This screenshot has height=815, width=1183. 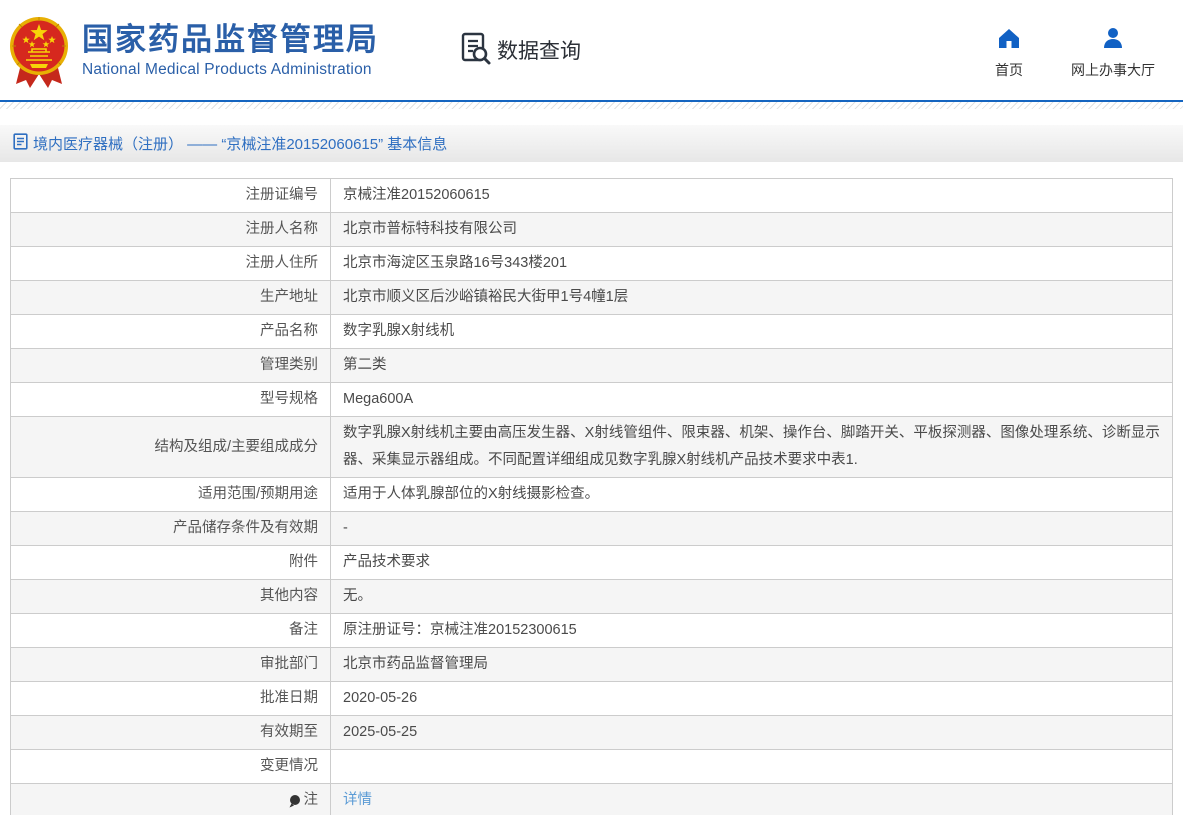 I want to click on row-value: 适用于人体乳腺部位的X射线摄影检查。, so click(x=471, y=494).